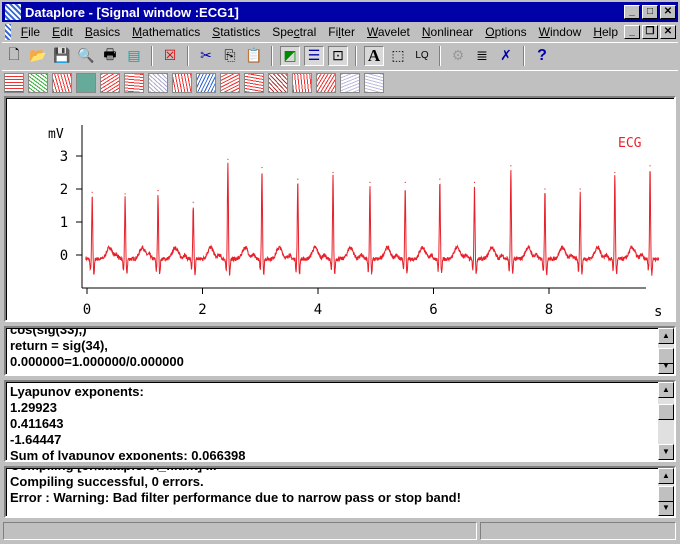 The width and height of the screenshot is (680, 544). Describe the element at coordinates (549, 310) in the screenshot. I see `x-tick-label: 8` at that location.